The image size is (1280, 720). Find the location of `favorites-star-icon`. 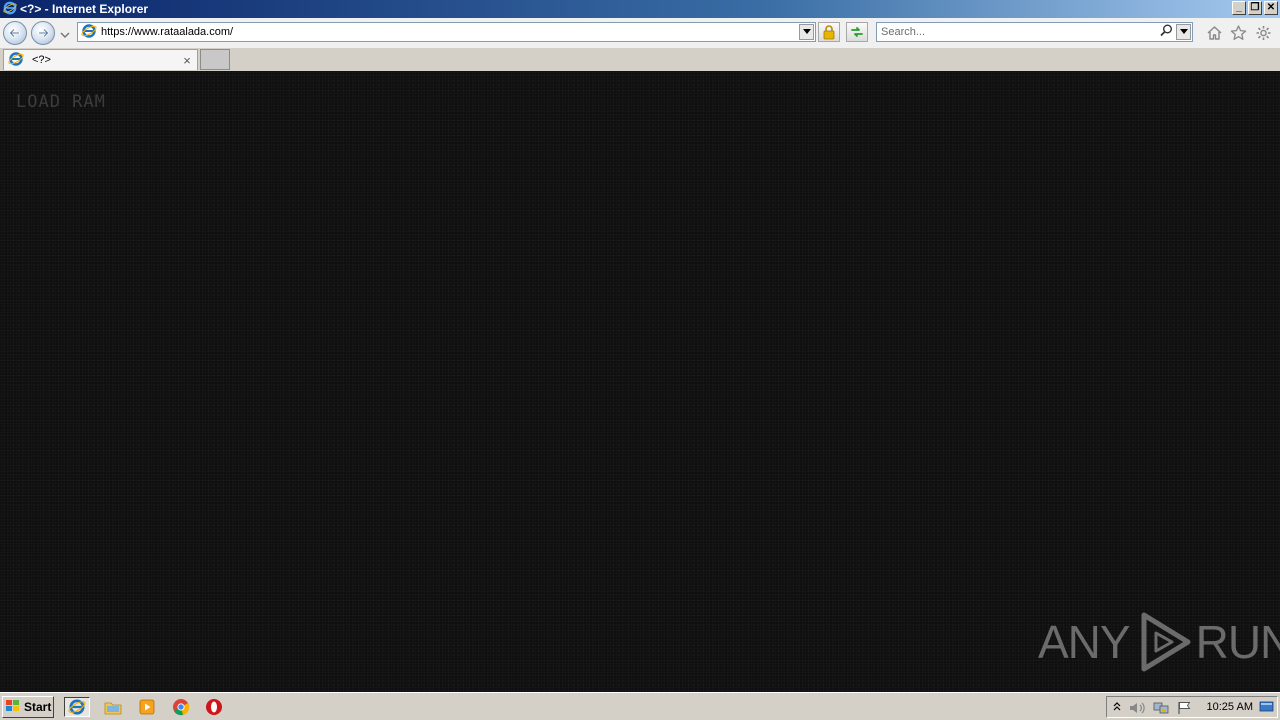

favorites-star-icon is located at coordinates (1238, 34).